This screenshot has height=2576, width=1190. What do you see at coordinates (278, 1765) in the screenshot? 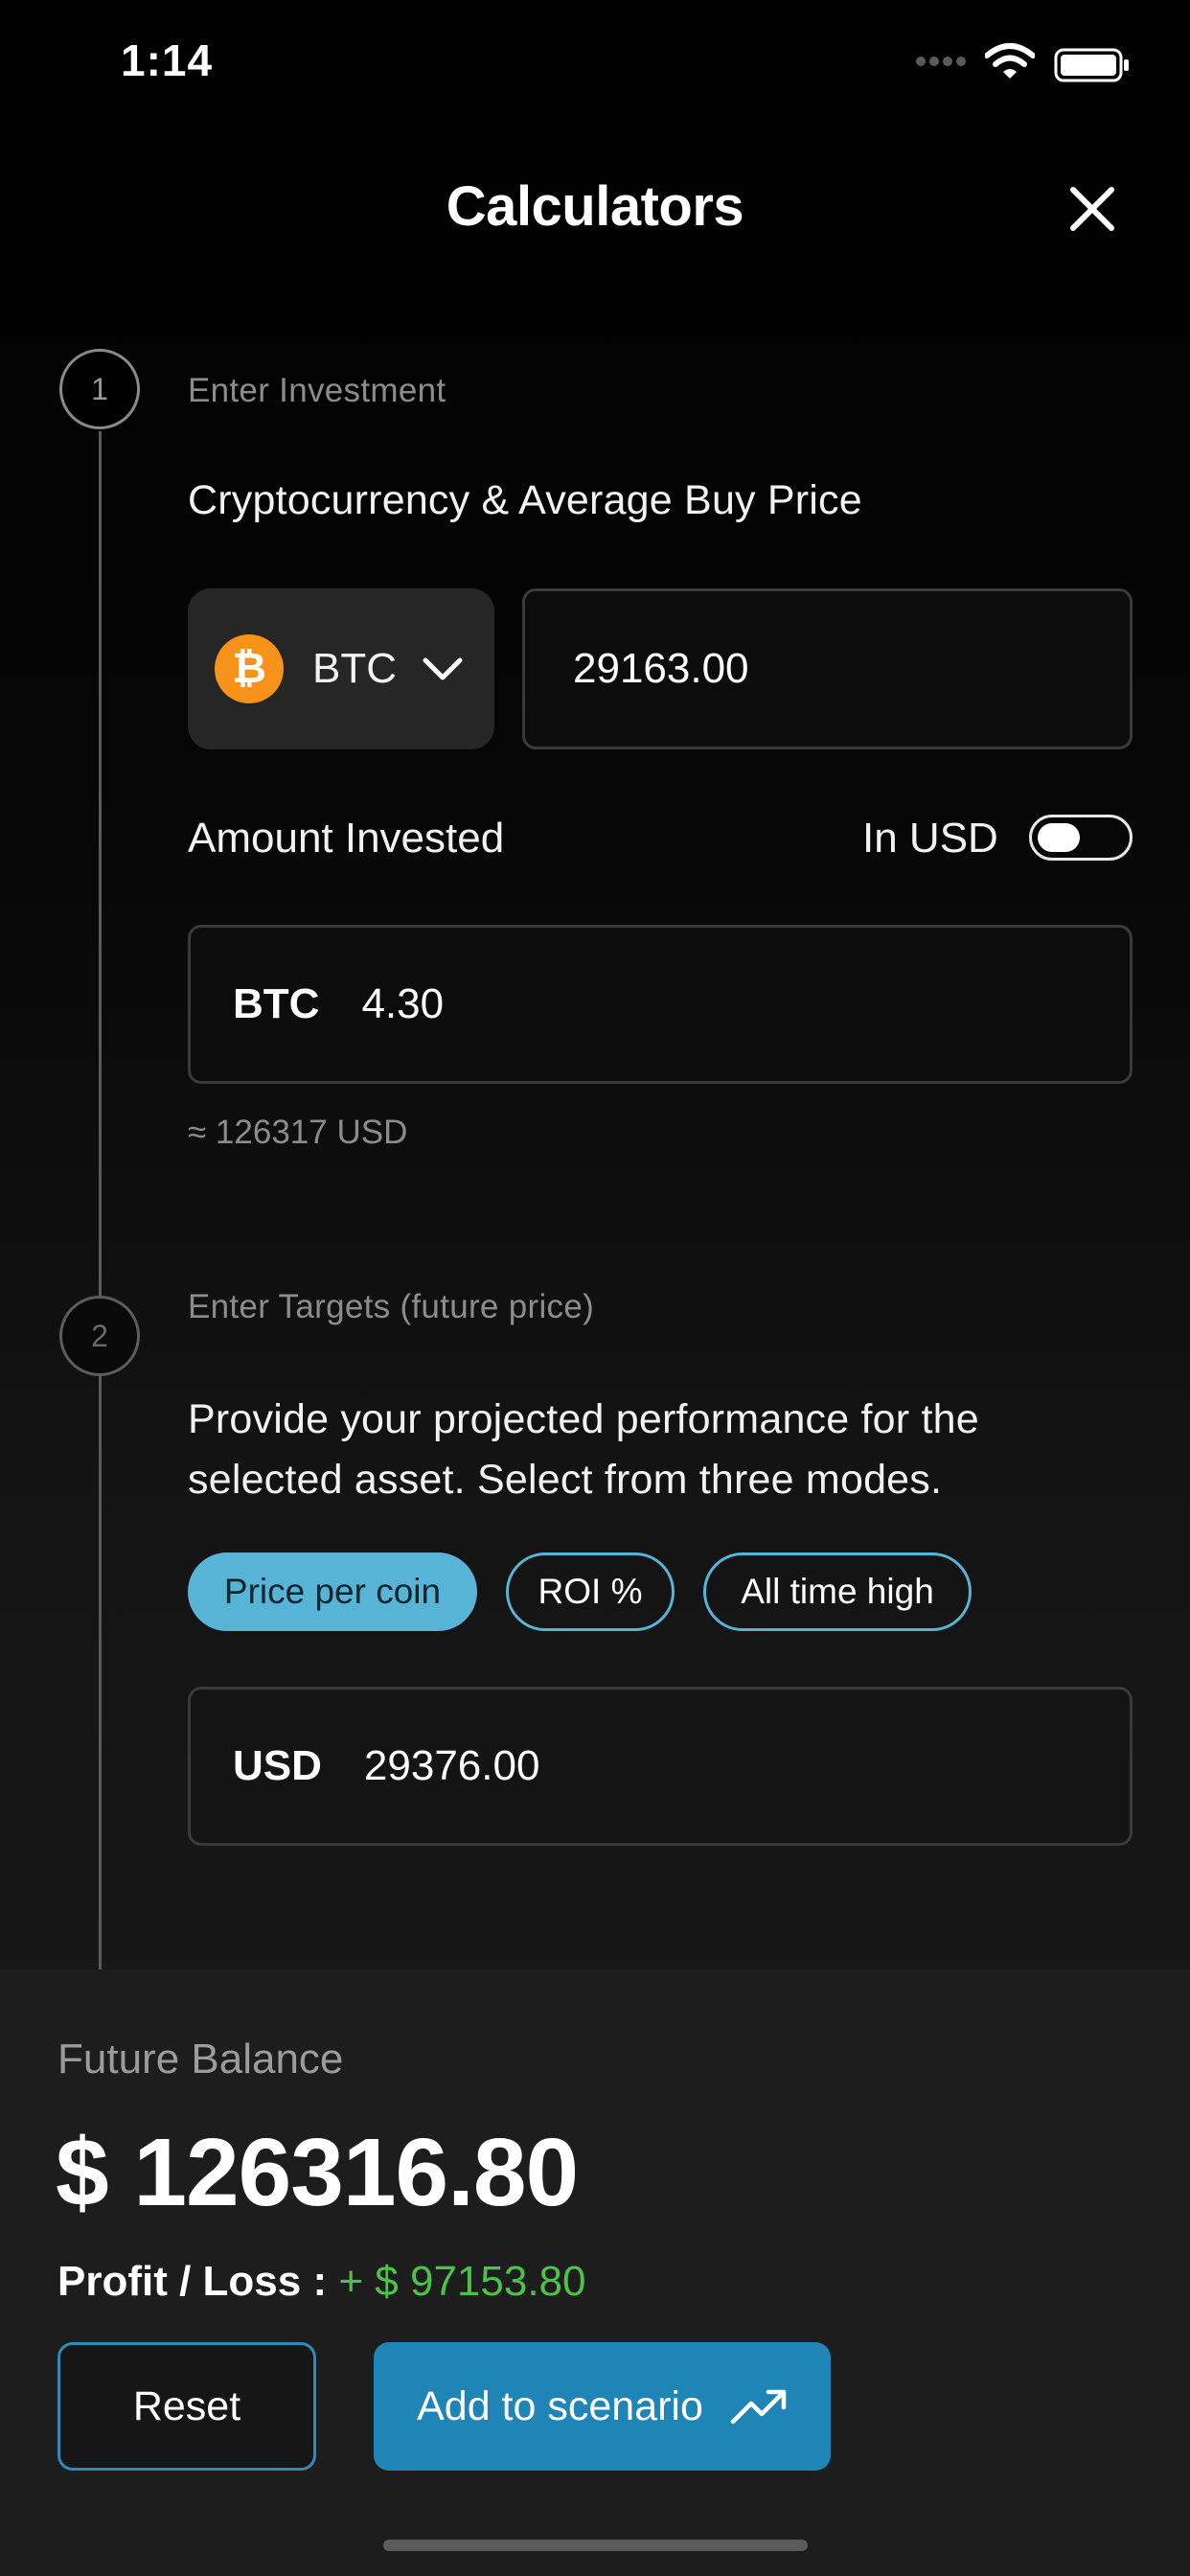
I see `target-unit: USD` at bounding box center [278, 1765].